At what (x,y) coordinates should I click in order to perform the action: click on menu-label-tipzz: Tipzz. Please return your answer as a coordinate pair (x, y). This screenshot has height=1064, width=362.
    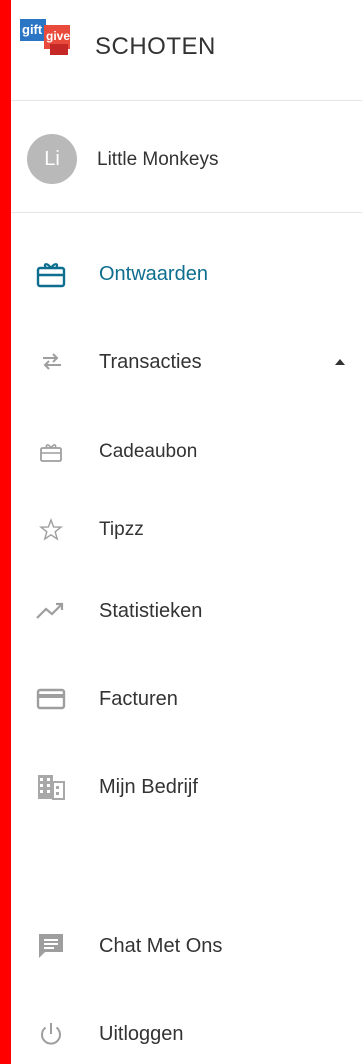
    Looking at the image, I should click on (121, 529).